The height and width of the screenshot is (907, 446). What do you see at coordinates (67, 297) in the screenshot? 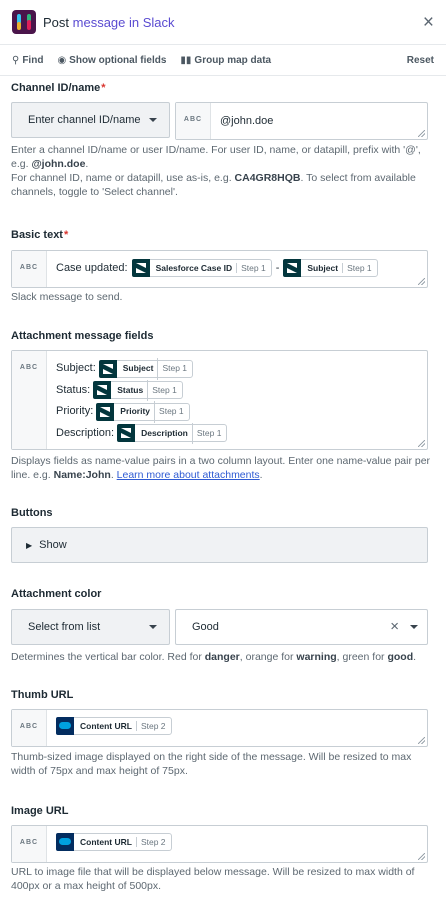
I see `basic-text-help: Slack message to send.` at bounding box center [67, 297].